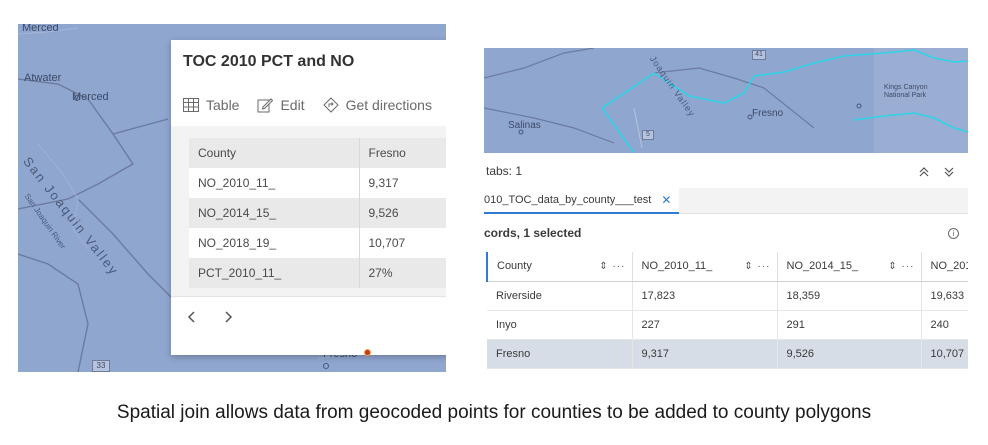  Describe the element at coordinates (924, 172) in the screenshot. I see `chevron-double-up-icon` at that location.